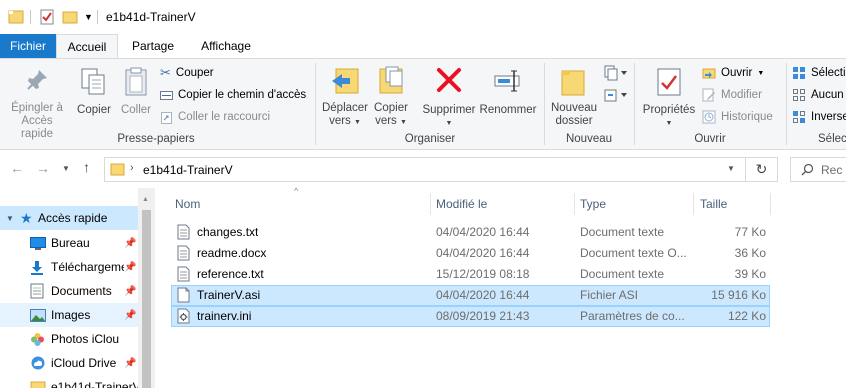  I want to click on copy-button: Copier, so click(94, 96).